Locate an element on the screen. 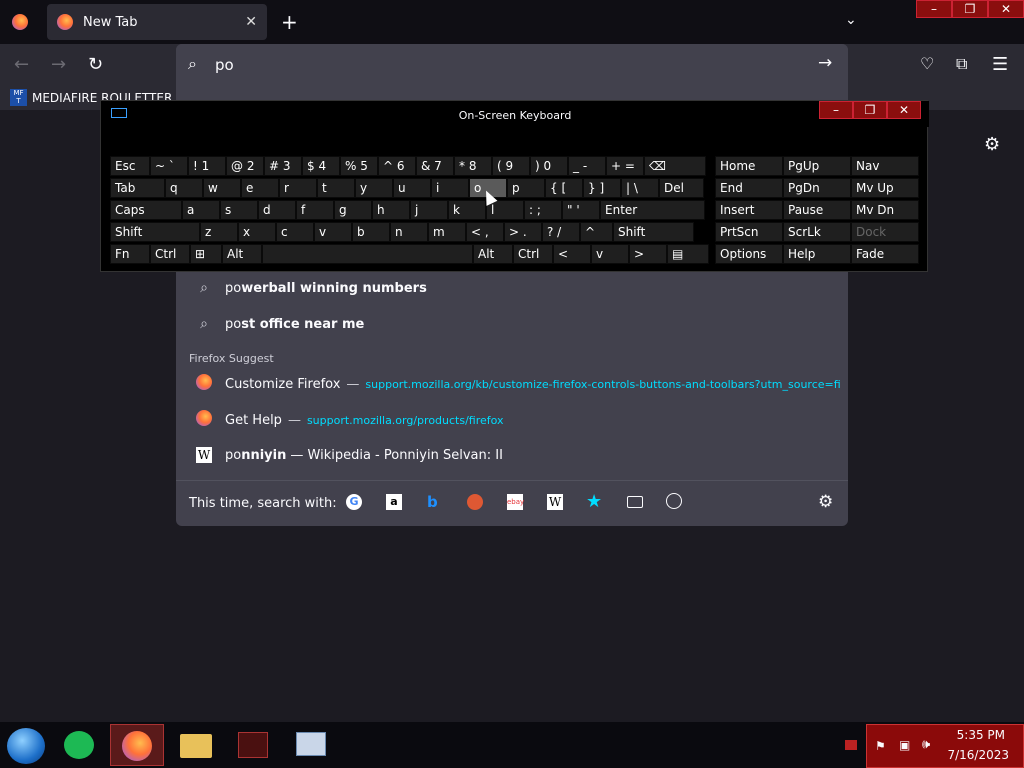 The image size is (1024, 768). menu-key-icon: ▤ is located at coordinates (688, 254).